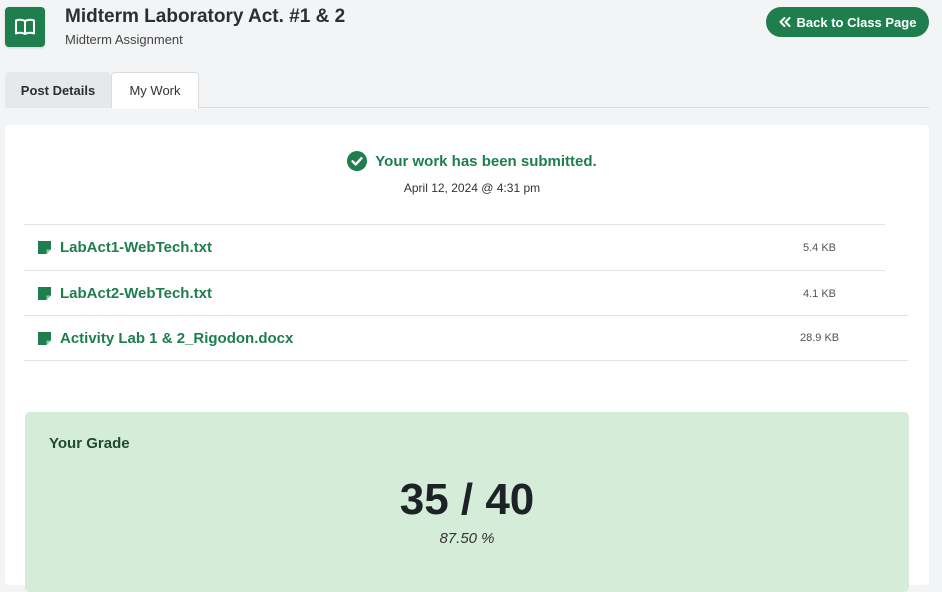  What do you see at coordinates (820, 247) in the screenshot?
I see `file-size: 5.4 KB` at bounding box center [820, 247].